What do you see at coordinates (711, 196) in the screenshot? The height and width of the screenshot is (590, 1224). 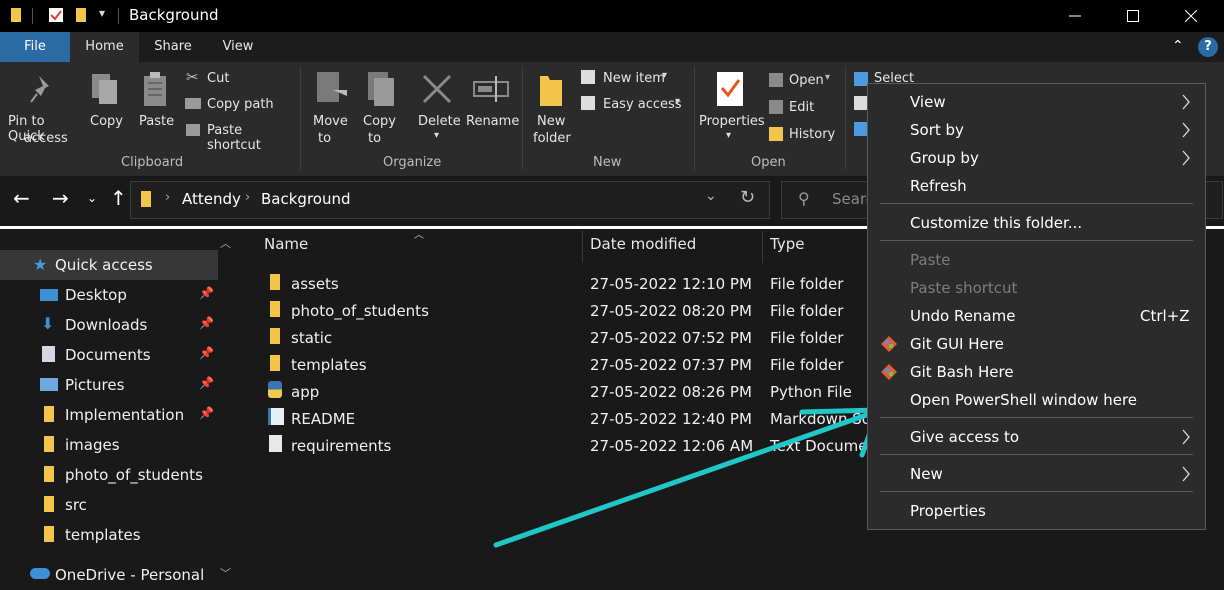 I see `address-dropdown-icon: ⌄` at bounding box center [711, 196].